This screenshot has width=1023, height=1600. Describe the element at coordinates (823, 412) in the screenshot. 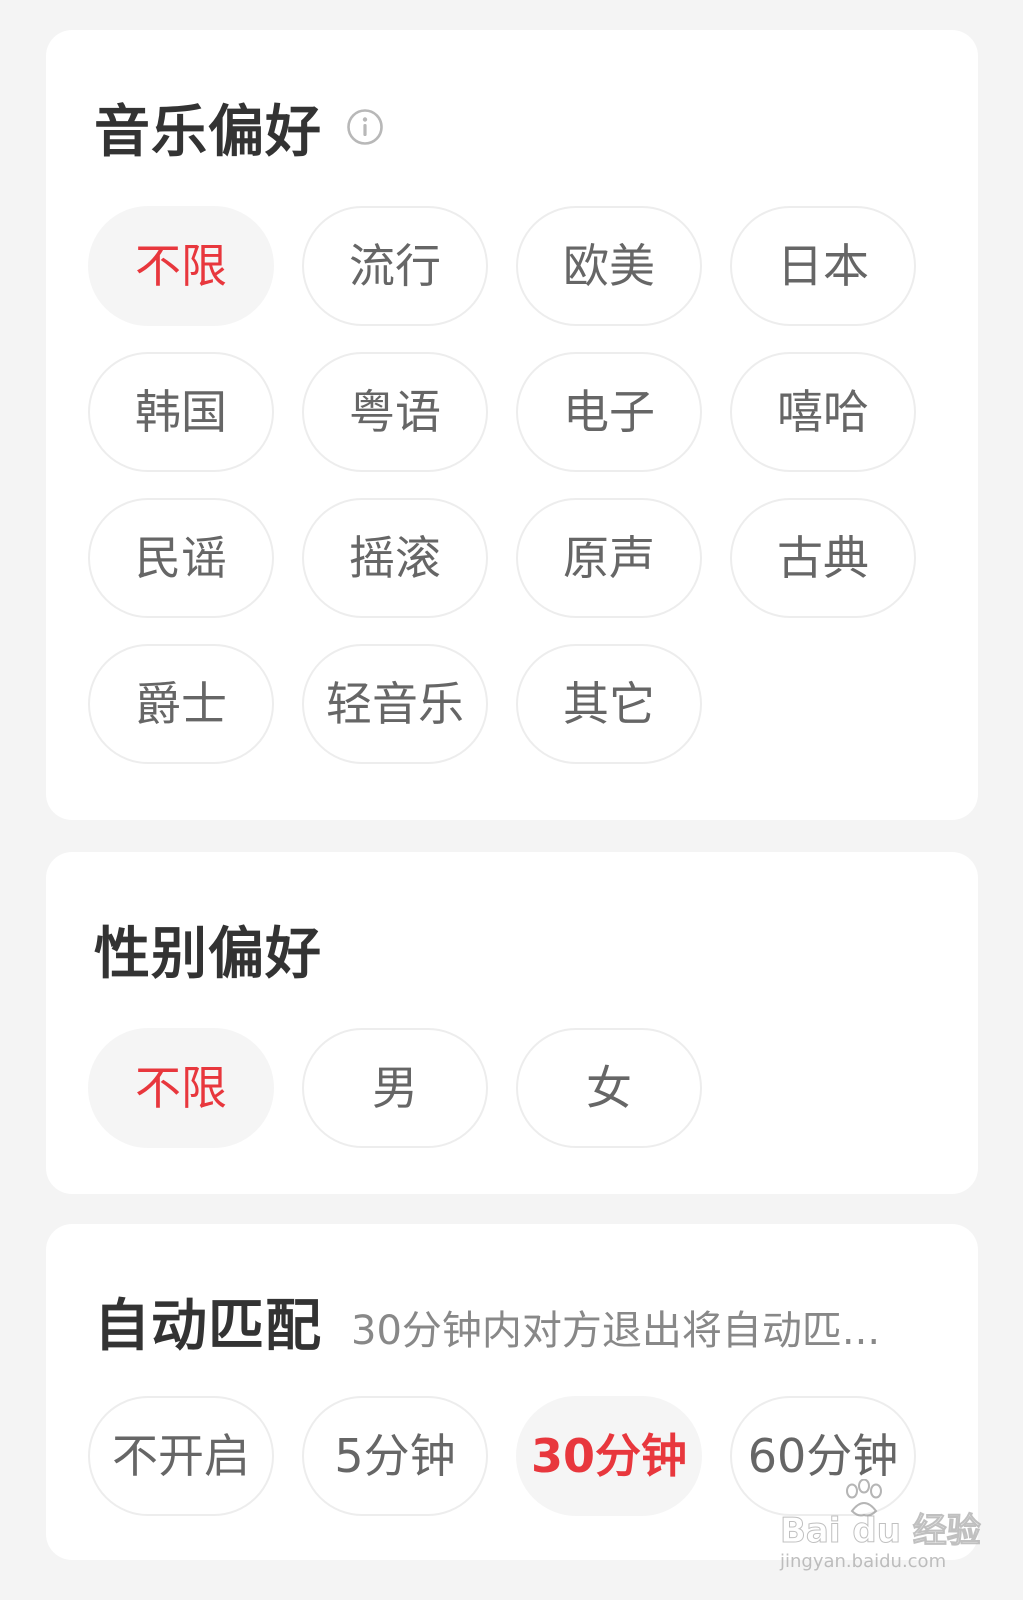

I see `music-option-chip: 嘻哈` at that location.